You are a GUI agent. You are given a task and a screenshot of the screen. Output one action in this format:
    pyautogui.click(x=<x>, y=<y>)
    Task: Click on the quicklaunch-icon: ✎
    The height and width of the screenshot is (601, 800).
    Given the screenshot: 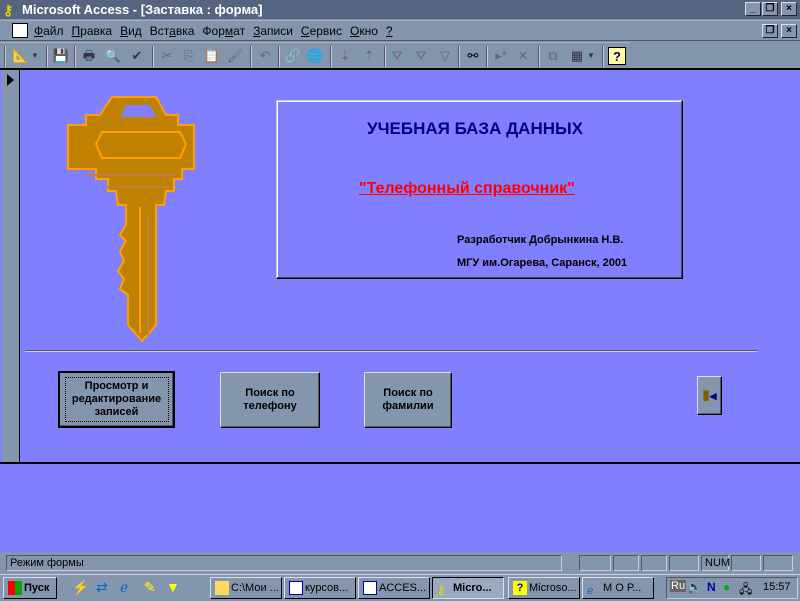 What is the action you would take?
    pyautogui.click(x=150, y=587)
    